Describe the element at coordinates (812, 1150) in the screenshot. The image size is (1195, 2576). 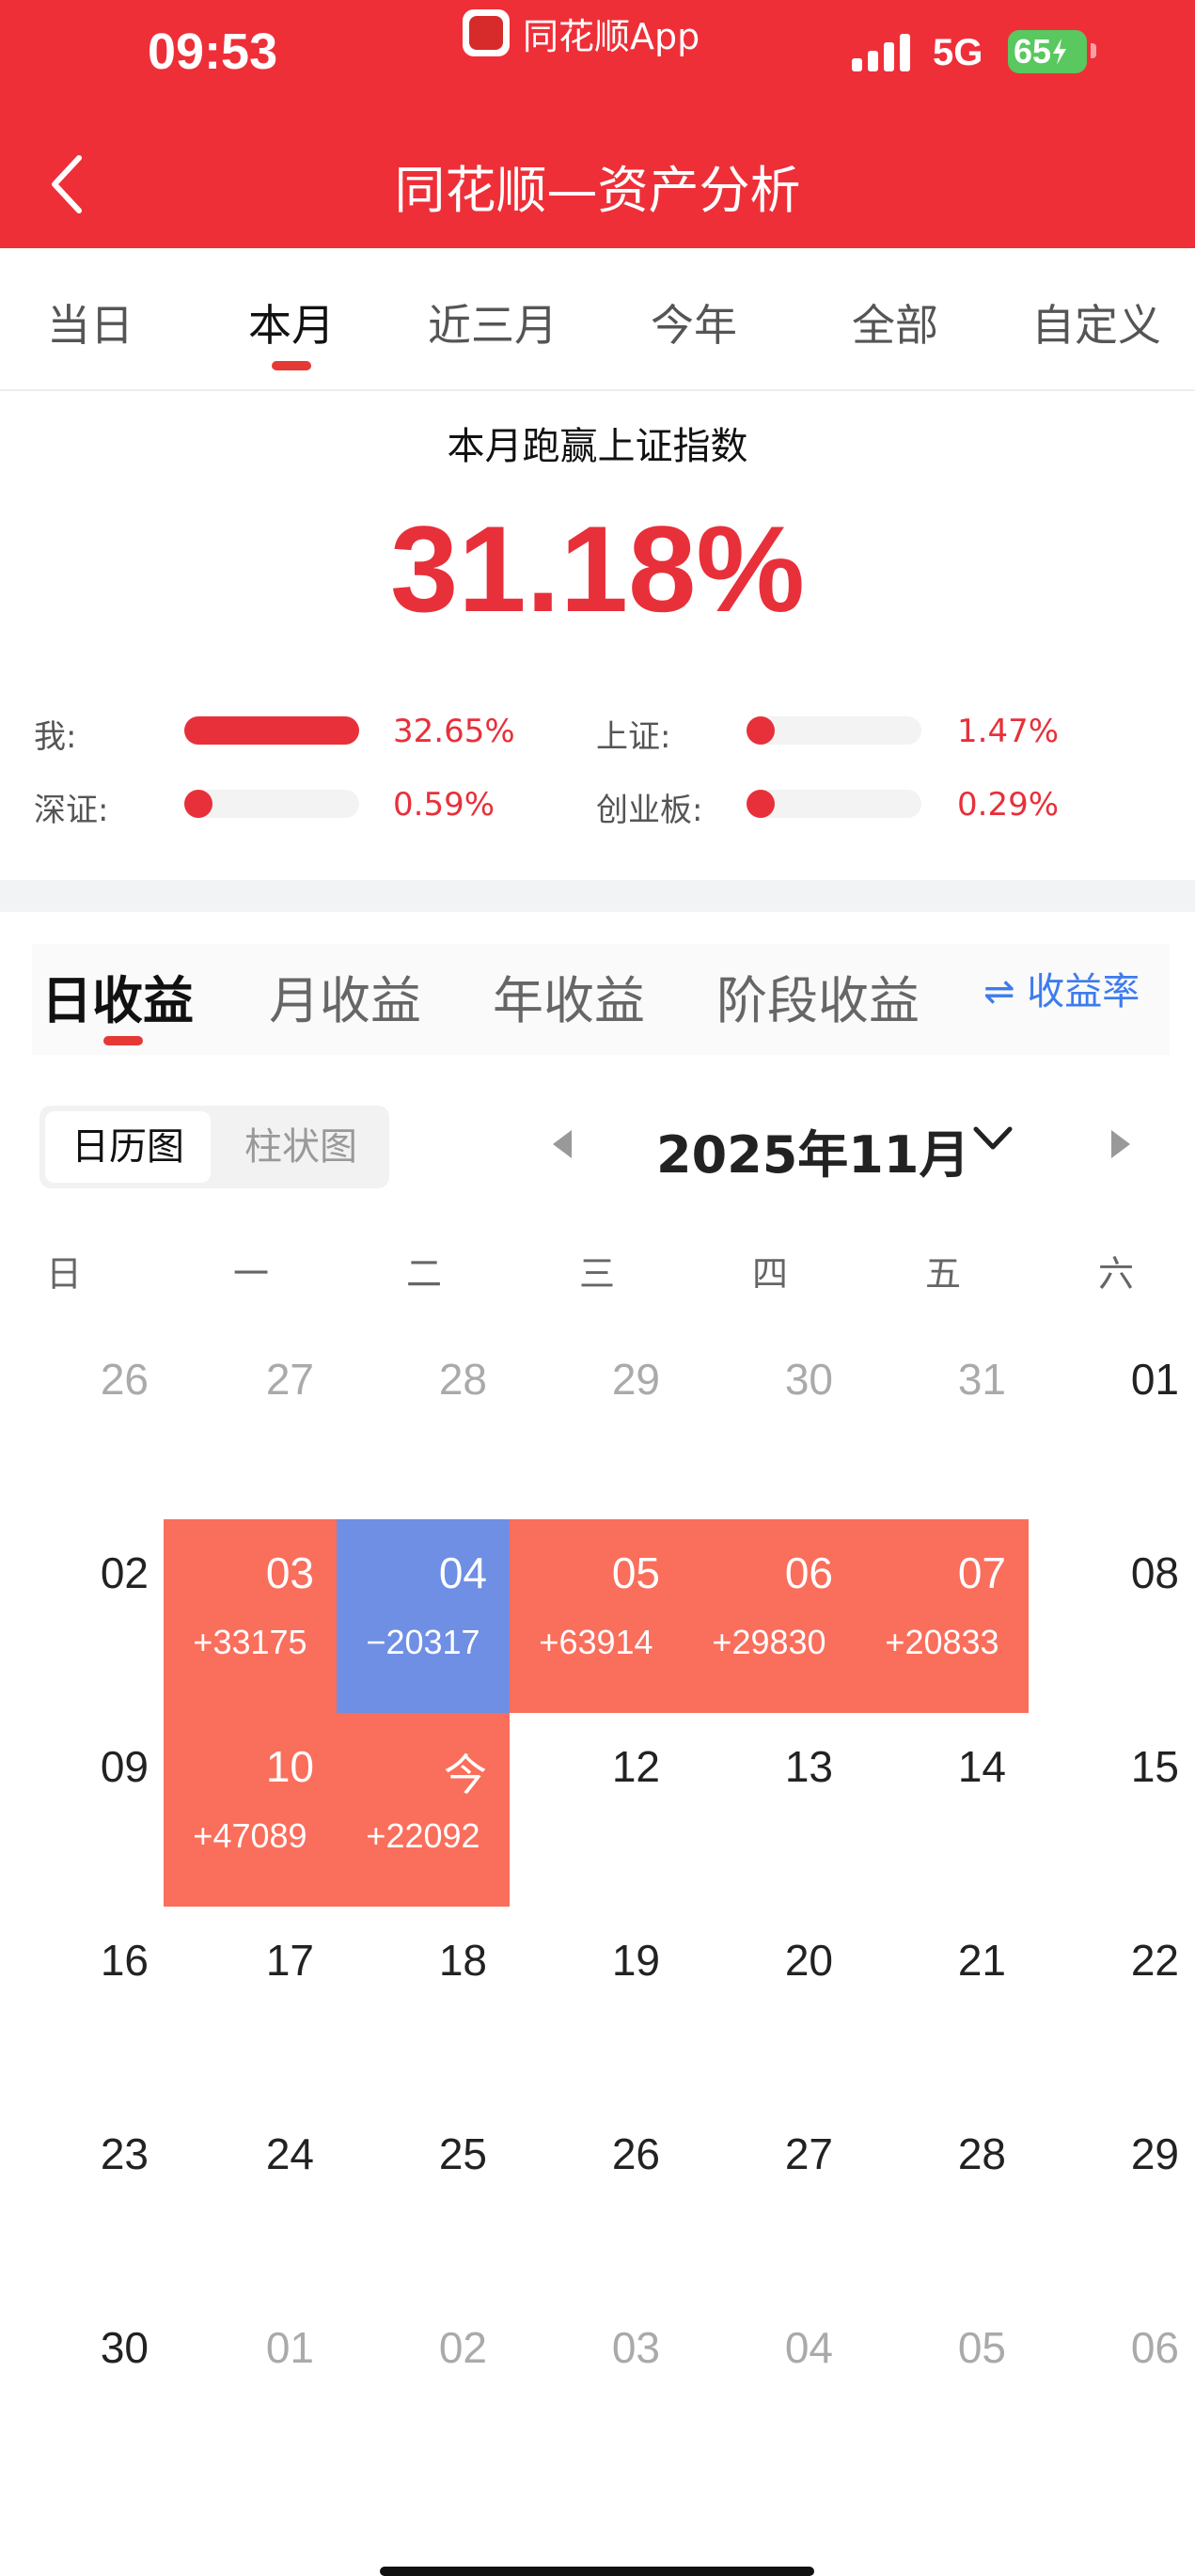
I see `month-selector: 2025年11月` at that location.